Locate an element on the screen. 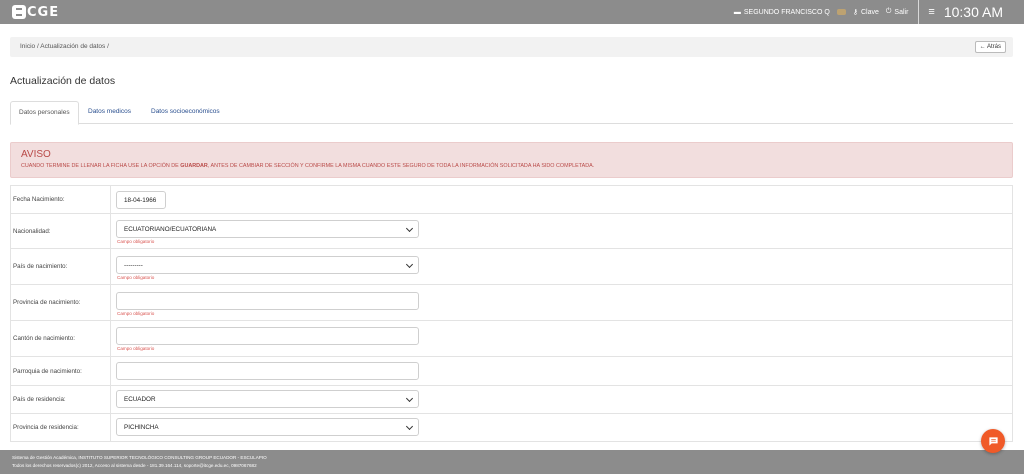 This screenshot has width=1024, height=474. key-link: ⚷ Clave is located at coordinates (865, 12).